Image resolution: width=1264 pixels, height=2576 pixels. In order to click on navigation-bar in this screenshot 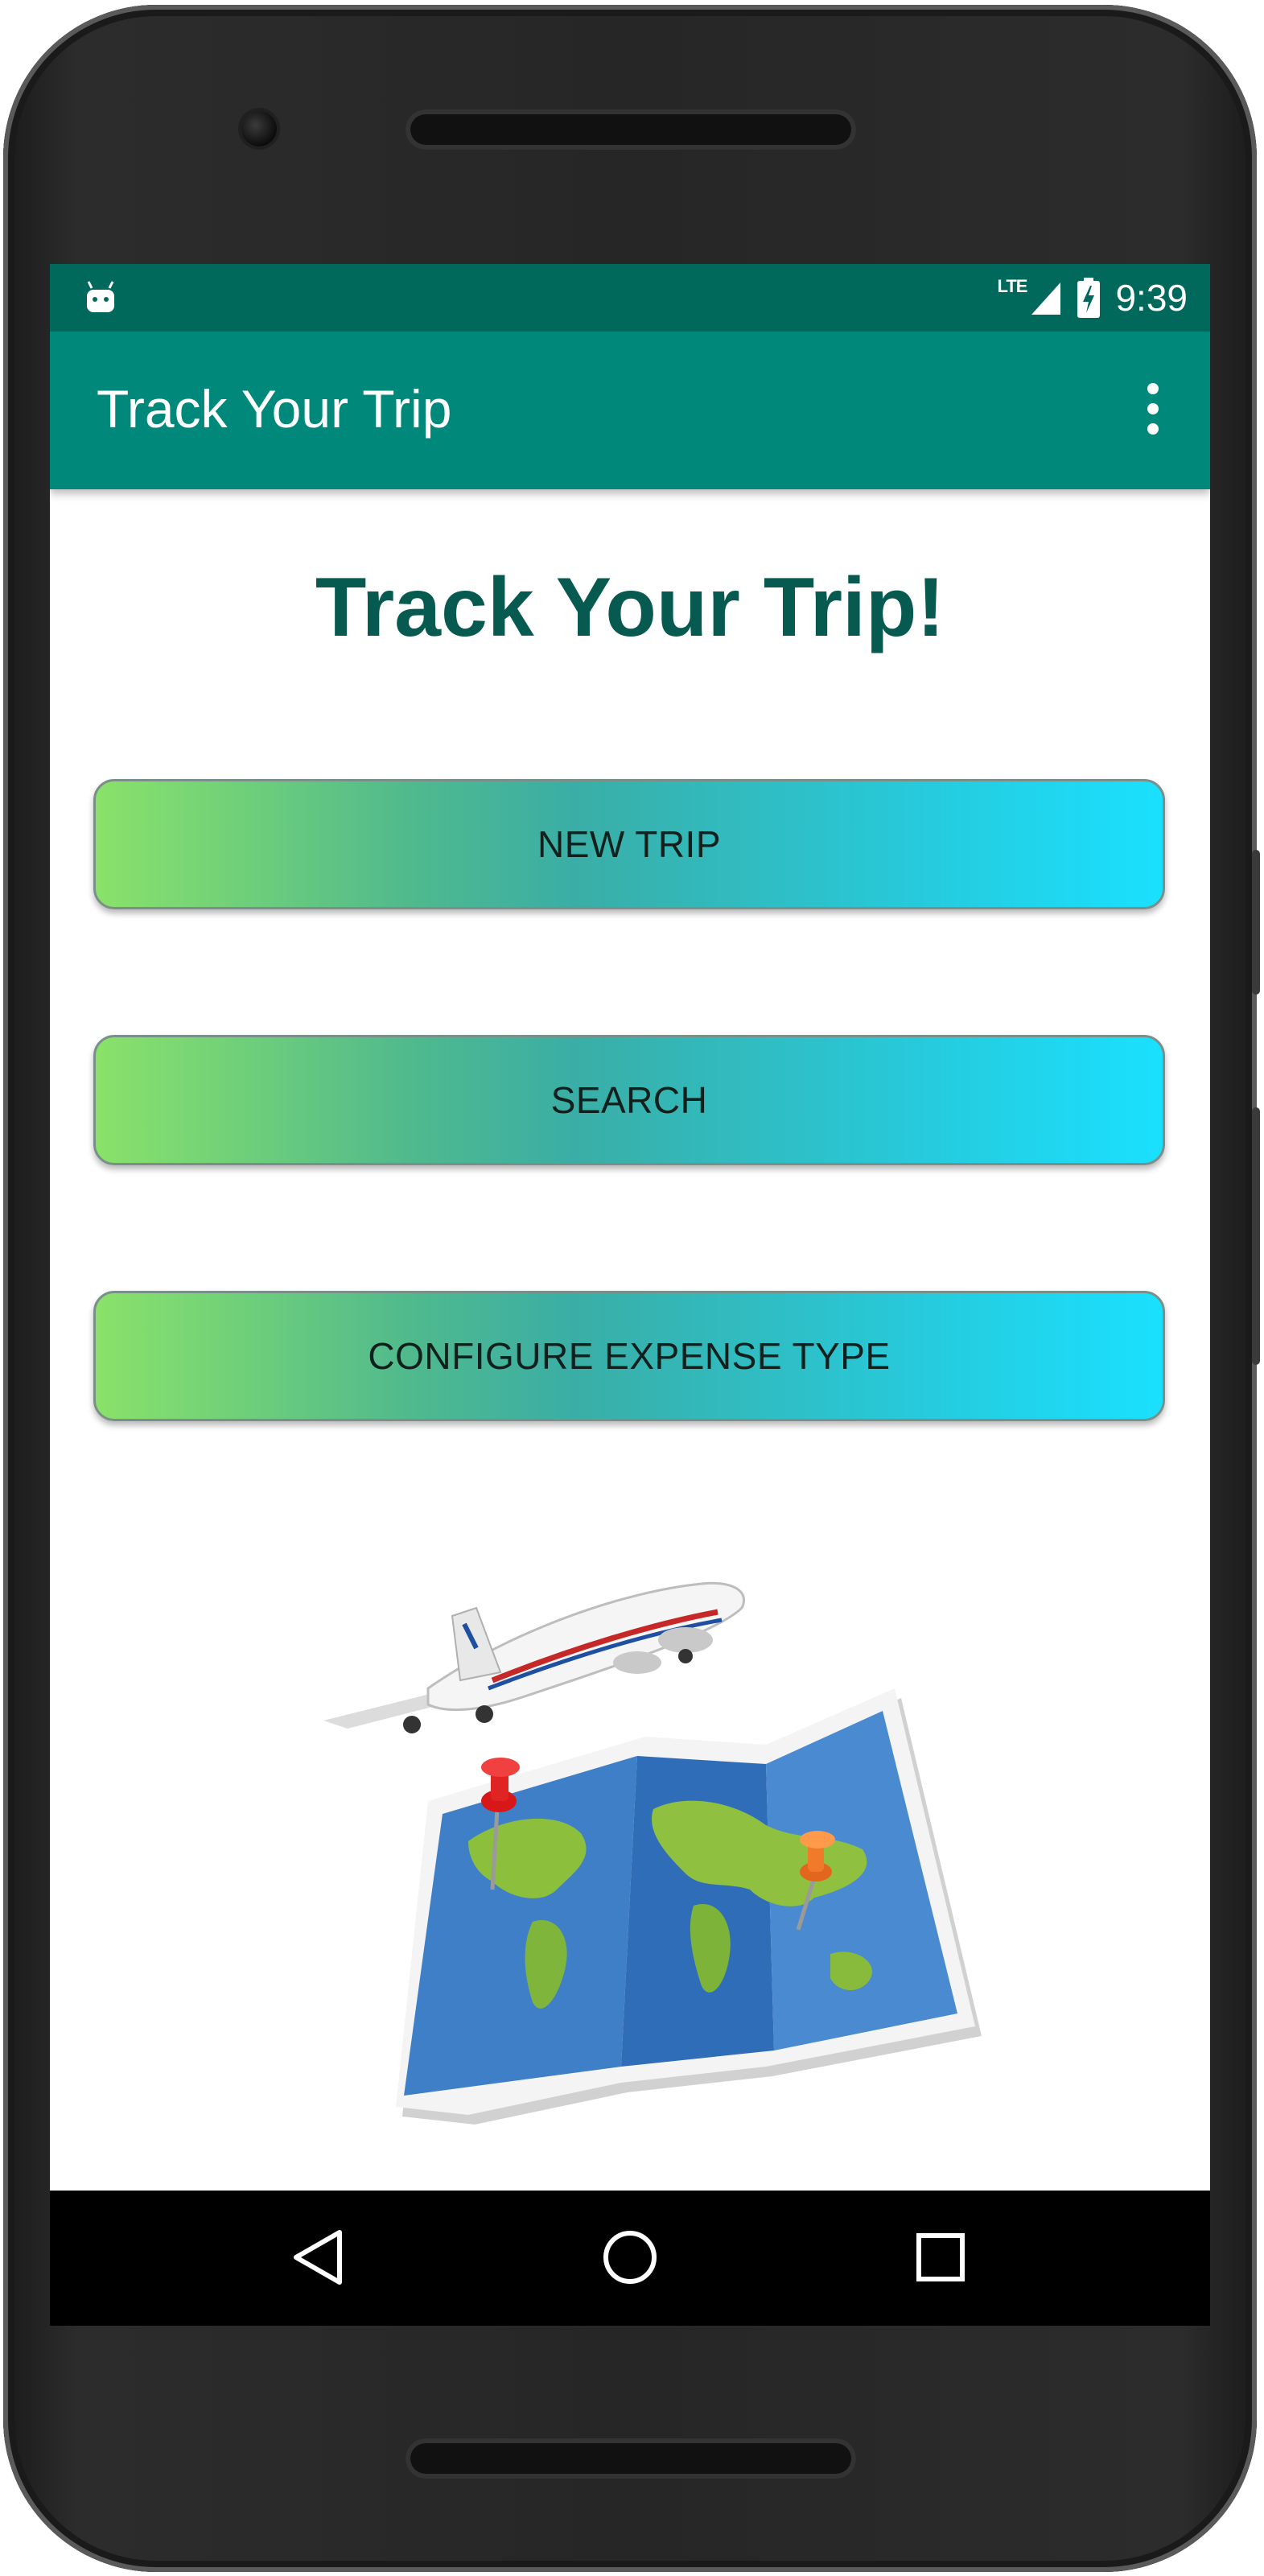, I will do `click(630, 2258)`.